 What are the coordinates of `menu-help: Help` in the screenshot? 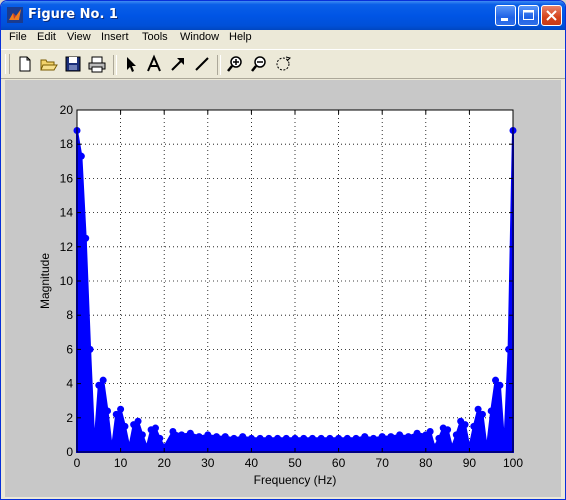 It's located at (240, 37).